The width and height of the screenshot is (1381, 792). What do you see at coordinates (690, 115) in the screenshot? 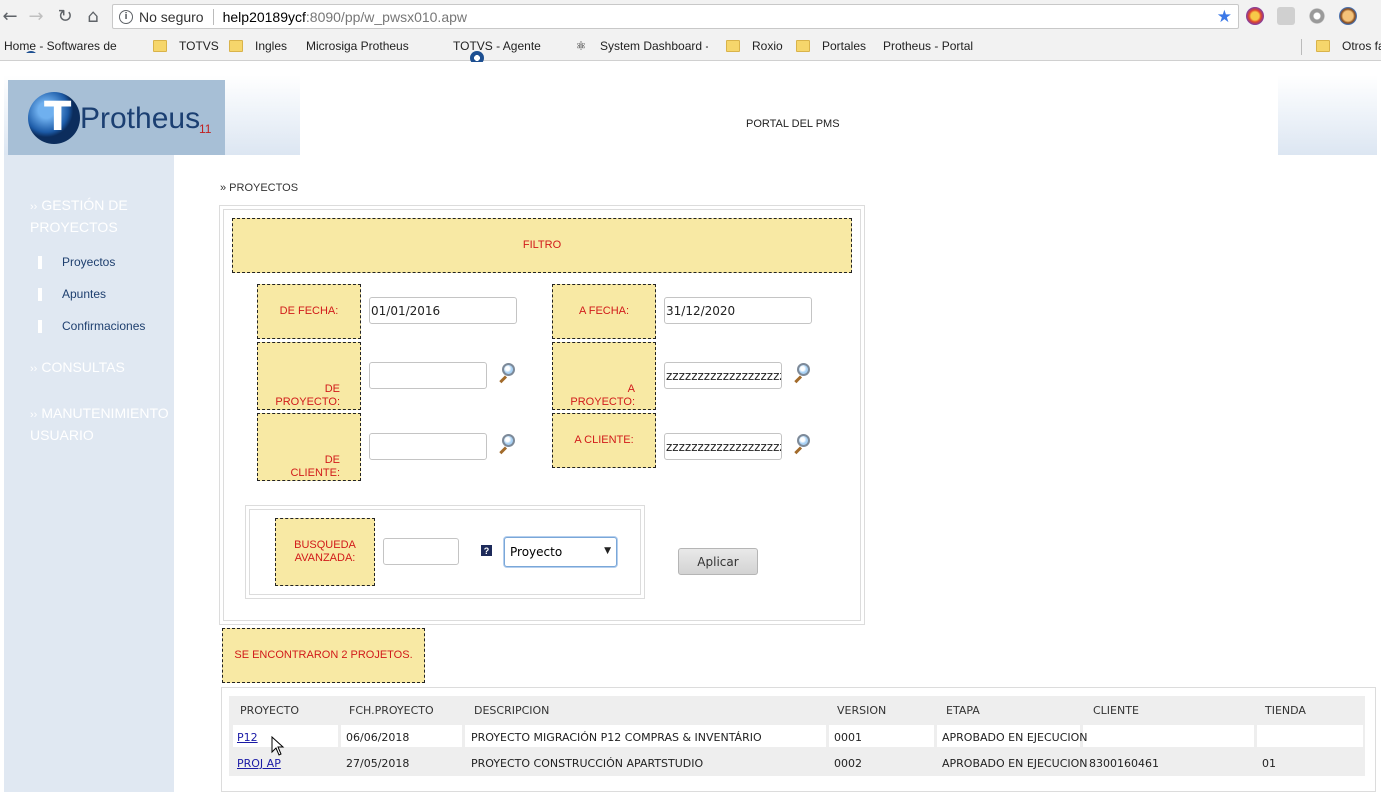
I see `portal-header: T Protheus 11 PORTAL DEL PMS` at bounding box center [690, 115].